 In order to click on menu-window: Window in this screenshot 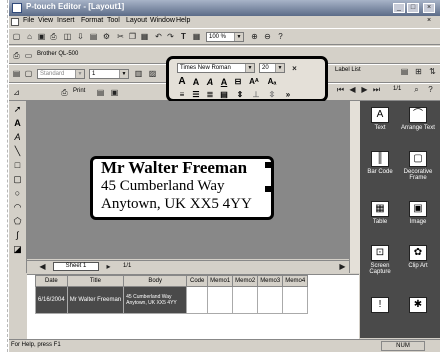, I will do `click(162, 20)`.